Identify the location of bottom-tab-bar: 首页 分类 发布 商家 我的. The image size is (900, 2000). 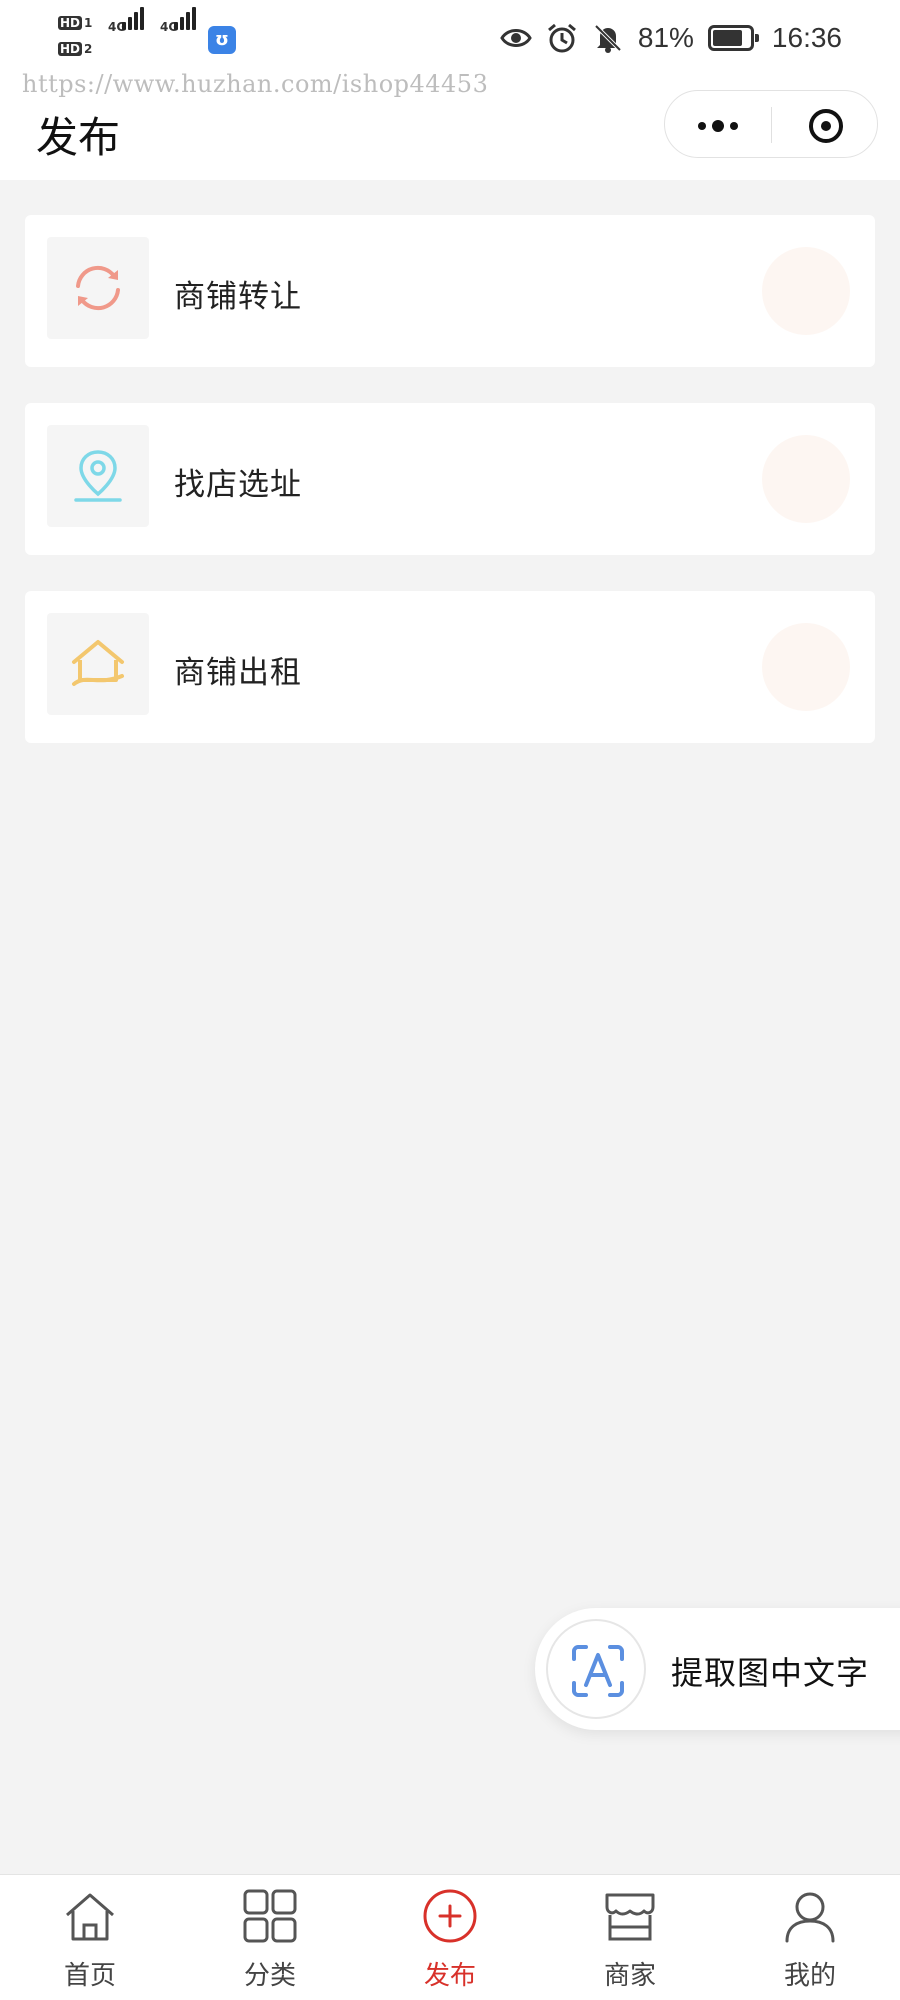
(450, 1937).